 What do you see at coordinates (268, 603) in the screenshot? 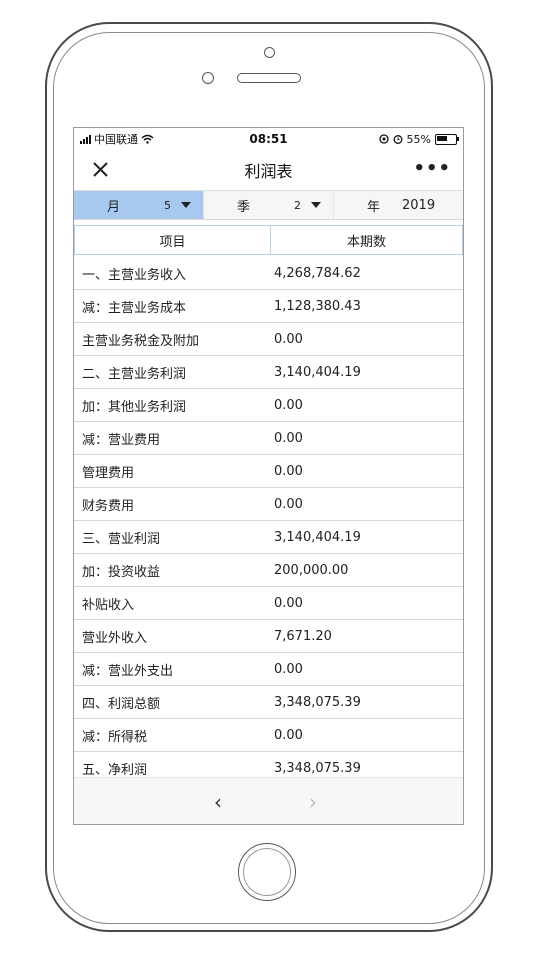
I see `table-row: 补贴收入 0.00` at bounding box center [268, 603].